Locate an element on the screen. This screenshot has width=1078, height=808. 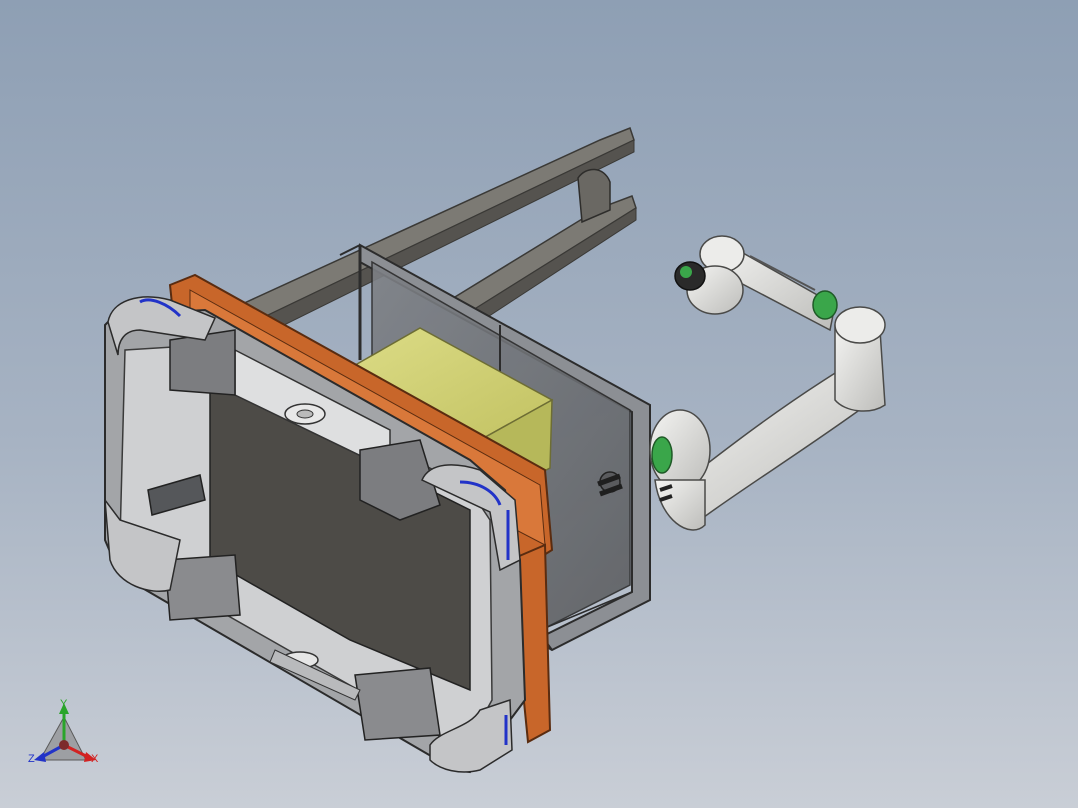
lower-left-block is located at coordinates (202, 587).